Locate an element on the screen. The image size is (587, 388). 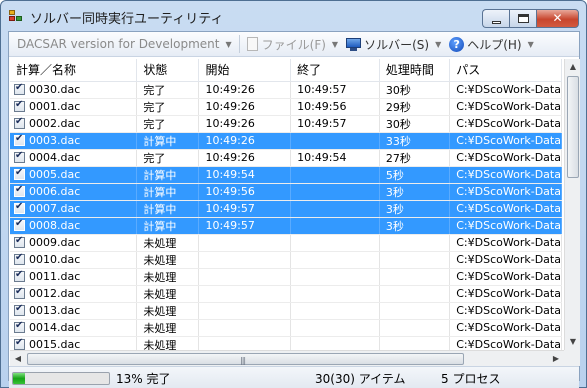
file-name: 0010.dac is located at coordinates (55, 259).